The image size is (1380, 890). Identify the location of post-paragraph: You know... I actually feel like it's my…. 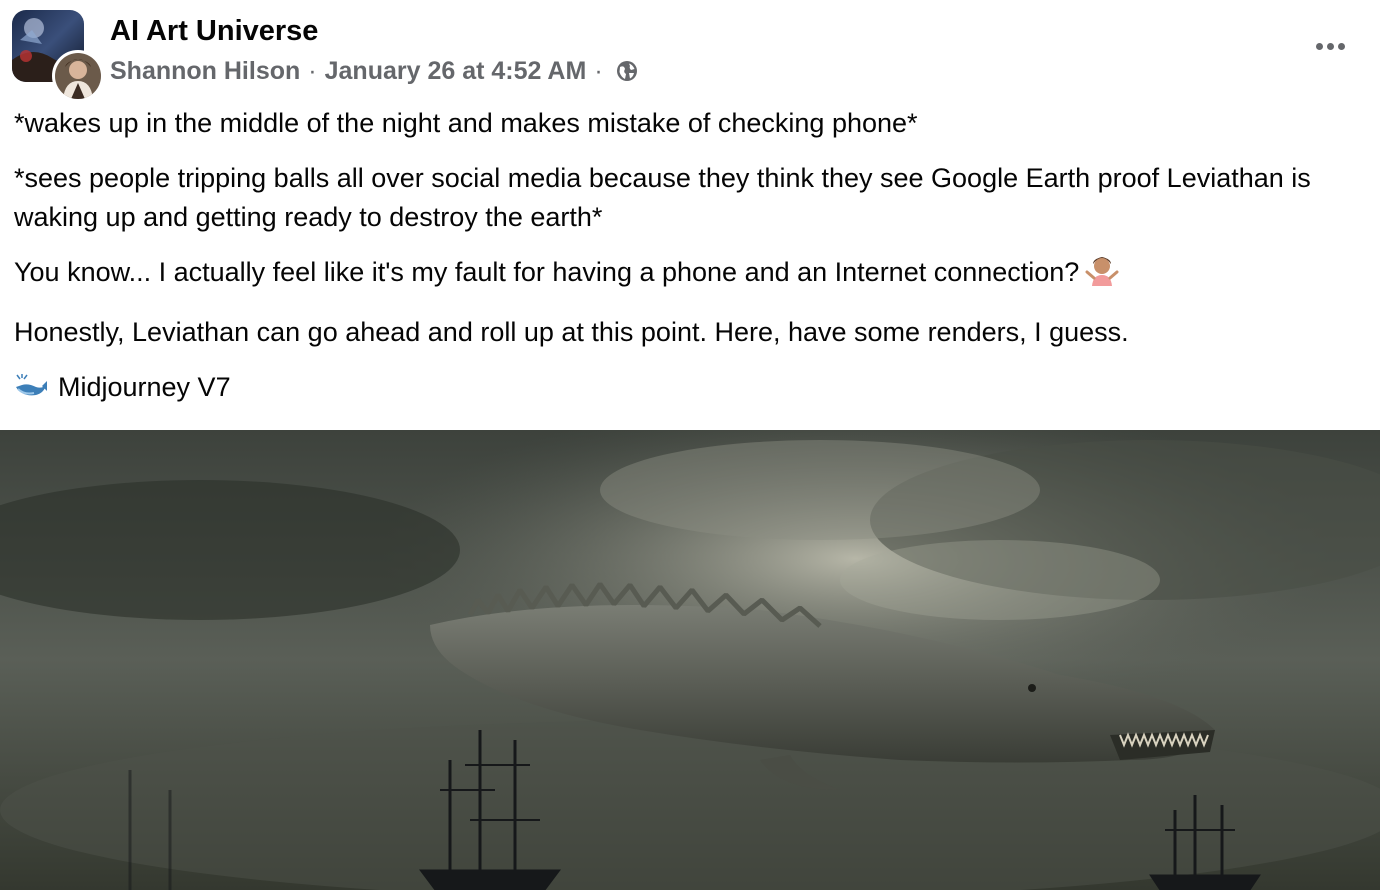
(684, 275).